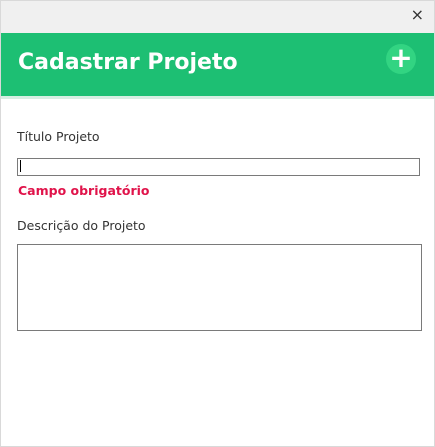 The height and width of the screenshot is (447, 435). What do you see at coordinates (81, 225) in the screenshot?
I see `description-field-label: Descrição do Projeto` at bounding box center [81, 225].